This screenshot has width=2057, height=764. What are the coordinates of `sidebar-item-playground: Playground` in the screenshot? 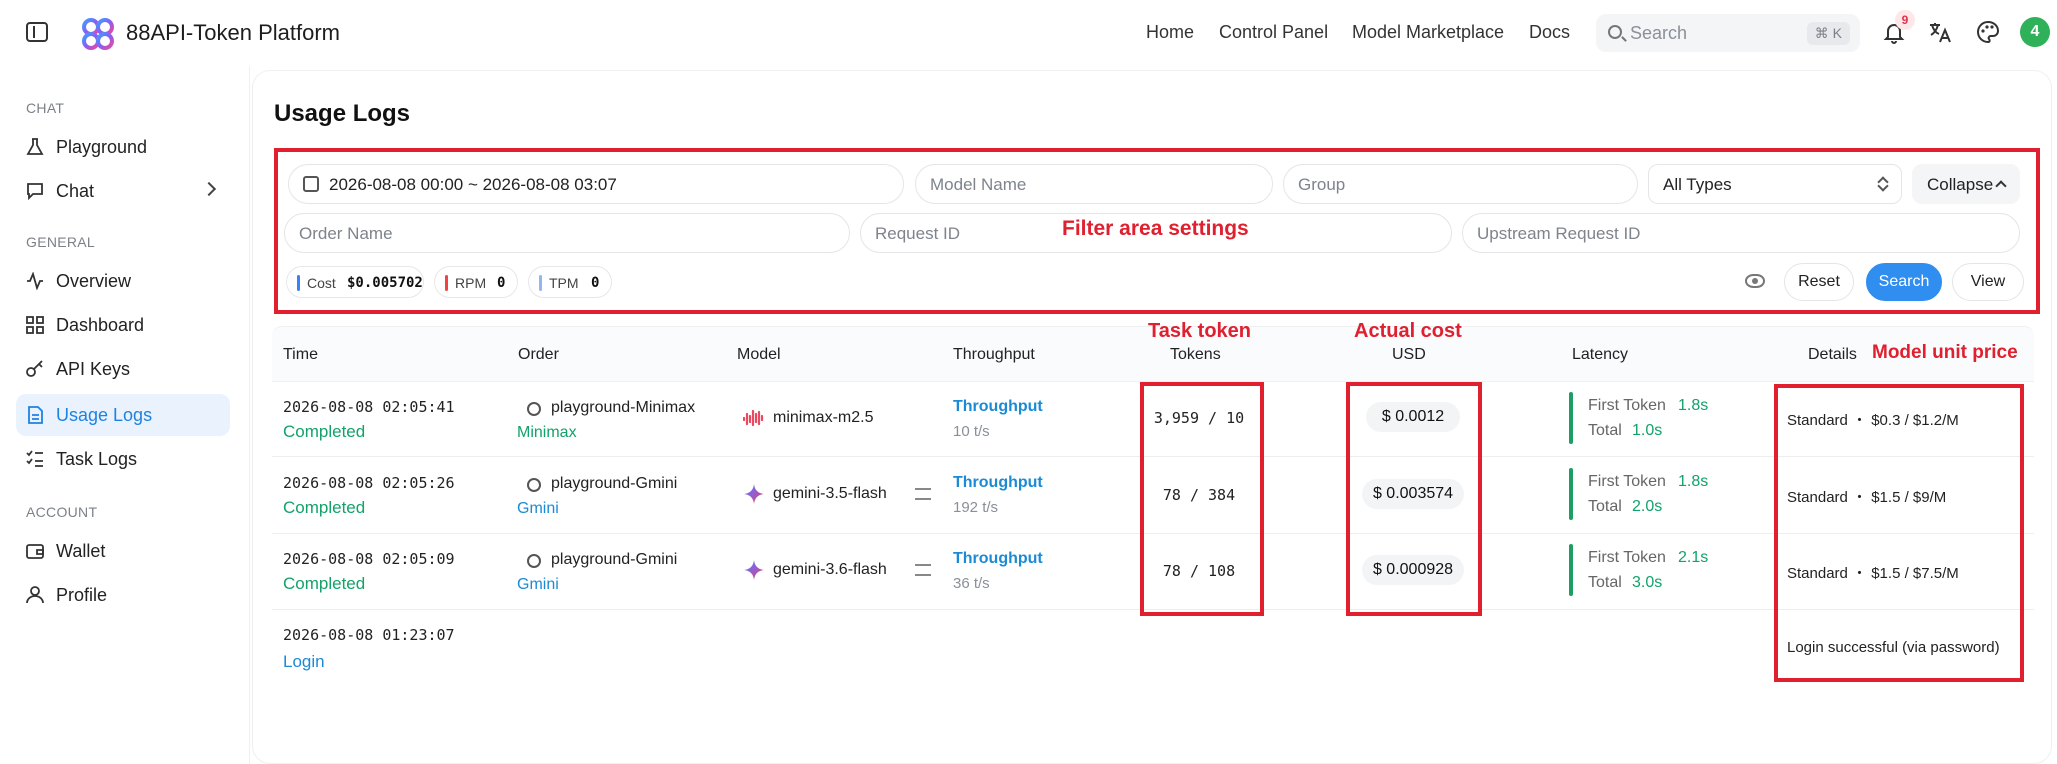 It's located at (123, 147).